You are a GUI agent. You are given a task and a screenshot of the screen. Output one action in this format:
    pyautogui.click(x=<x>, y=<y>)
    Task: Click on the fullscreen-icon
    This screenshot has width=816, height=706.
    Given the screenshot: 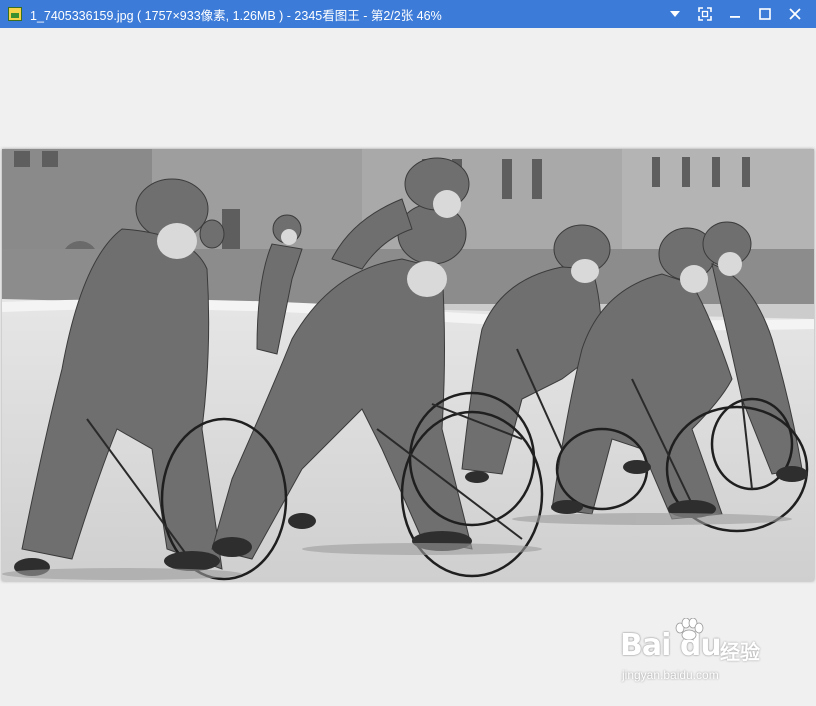 What is the action you would take?
    pyautogui.click(x=705, y=14)
    